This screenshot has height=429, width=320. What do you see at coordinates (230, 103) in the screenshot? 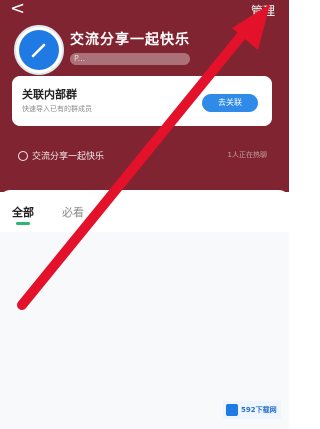
I see `go-link-button: 去关联` at bounding box center [230, 103].